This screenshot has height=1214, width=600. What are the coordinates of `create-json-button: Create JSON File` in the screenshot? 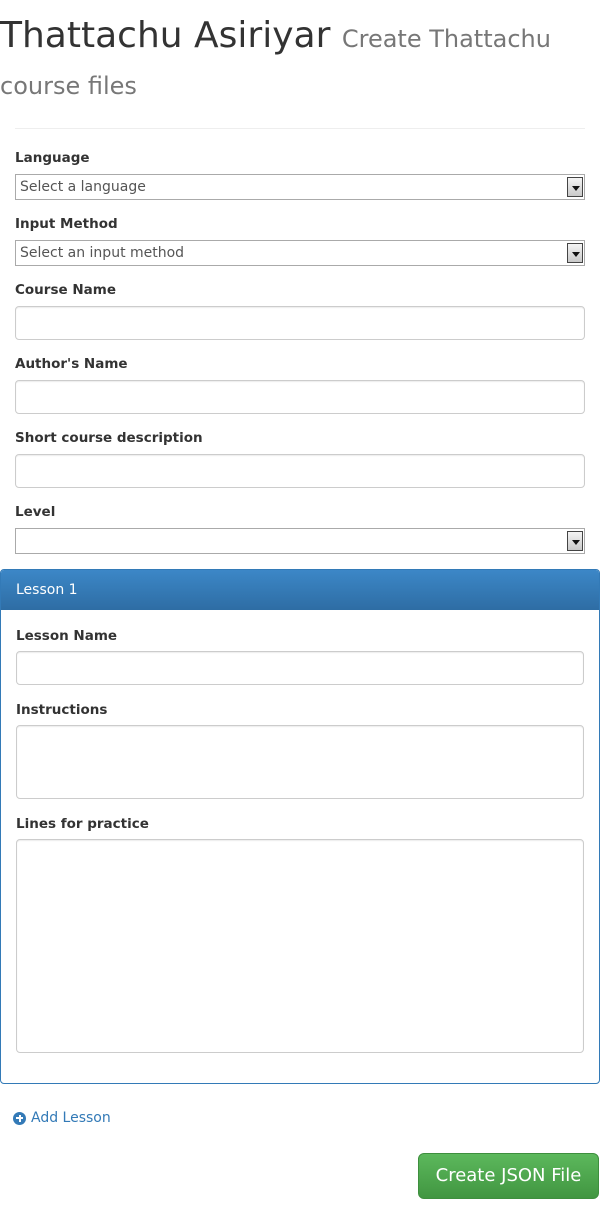 It's located at (508, 1176).